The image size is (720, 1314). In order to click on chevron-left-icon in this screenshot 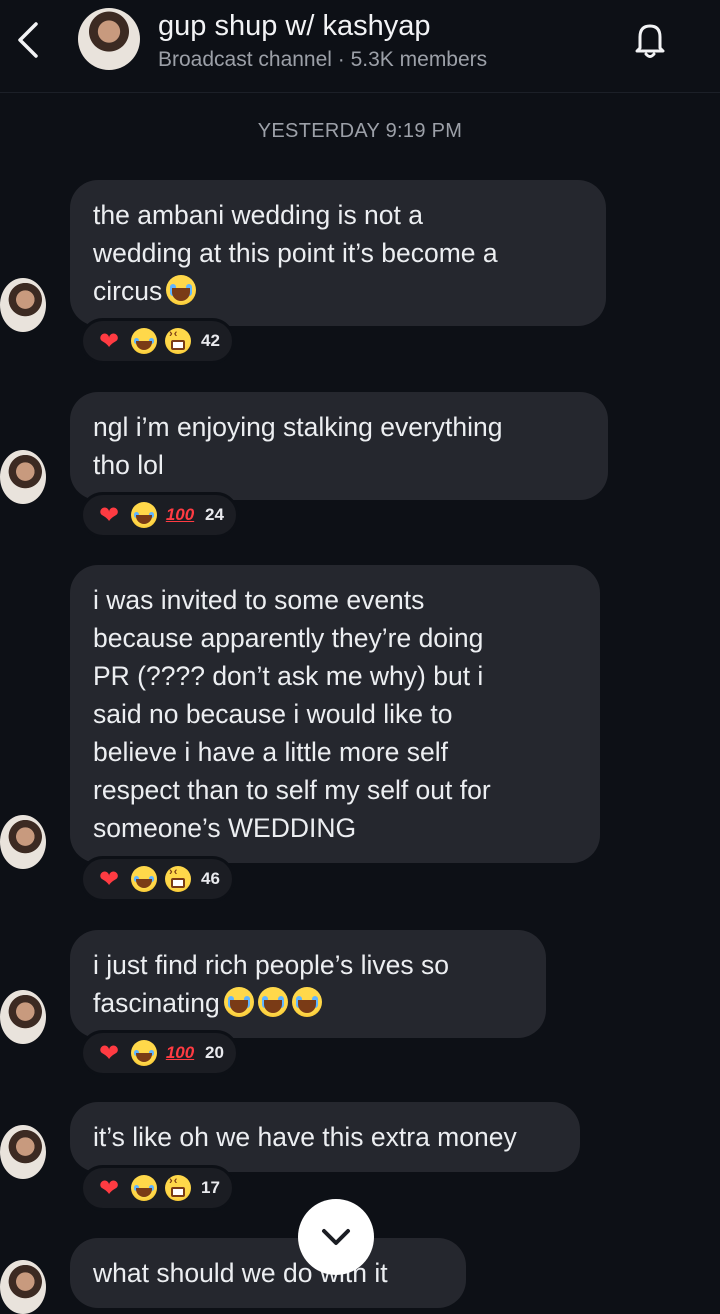, I will do `click(28, 40)`.